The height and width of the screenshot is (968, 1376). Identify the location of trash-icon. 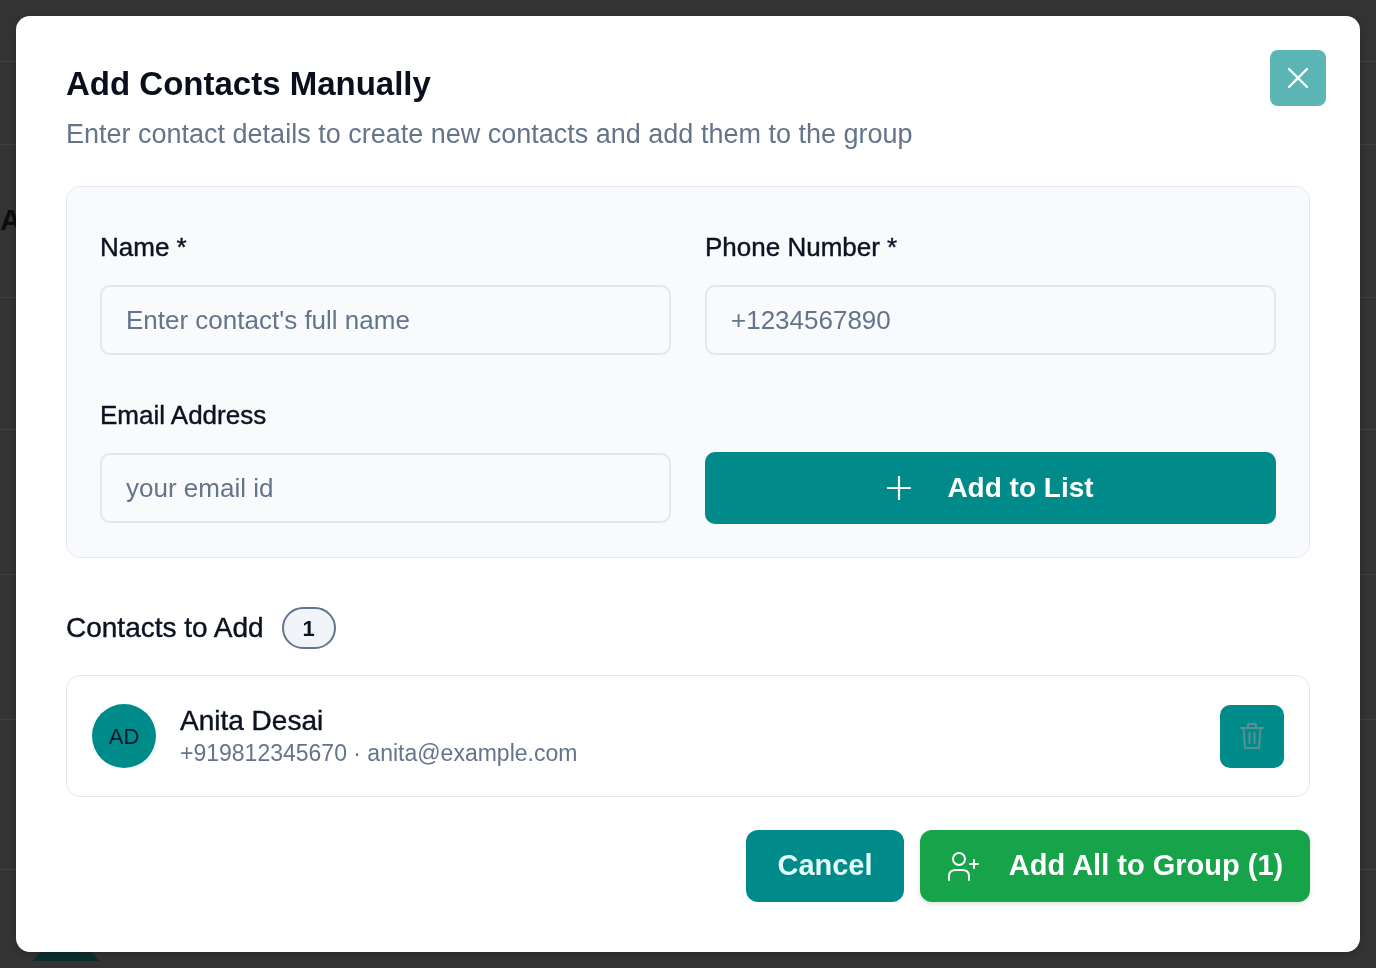
(1252, 736).